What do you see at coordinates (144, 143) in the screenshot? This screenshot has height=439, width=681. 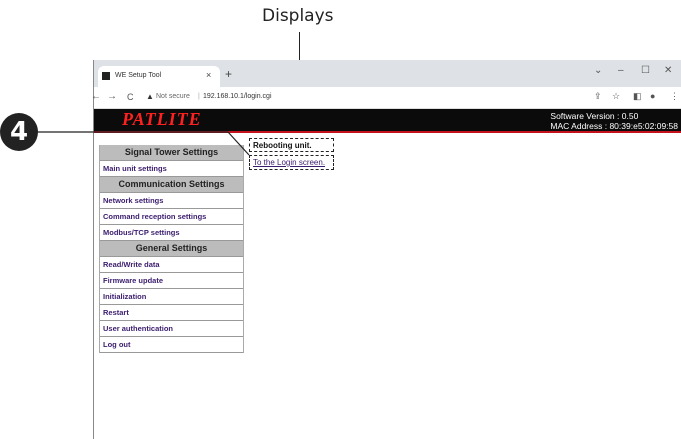 I see `callout-connector` at bounding box center [144, 143].